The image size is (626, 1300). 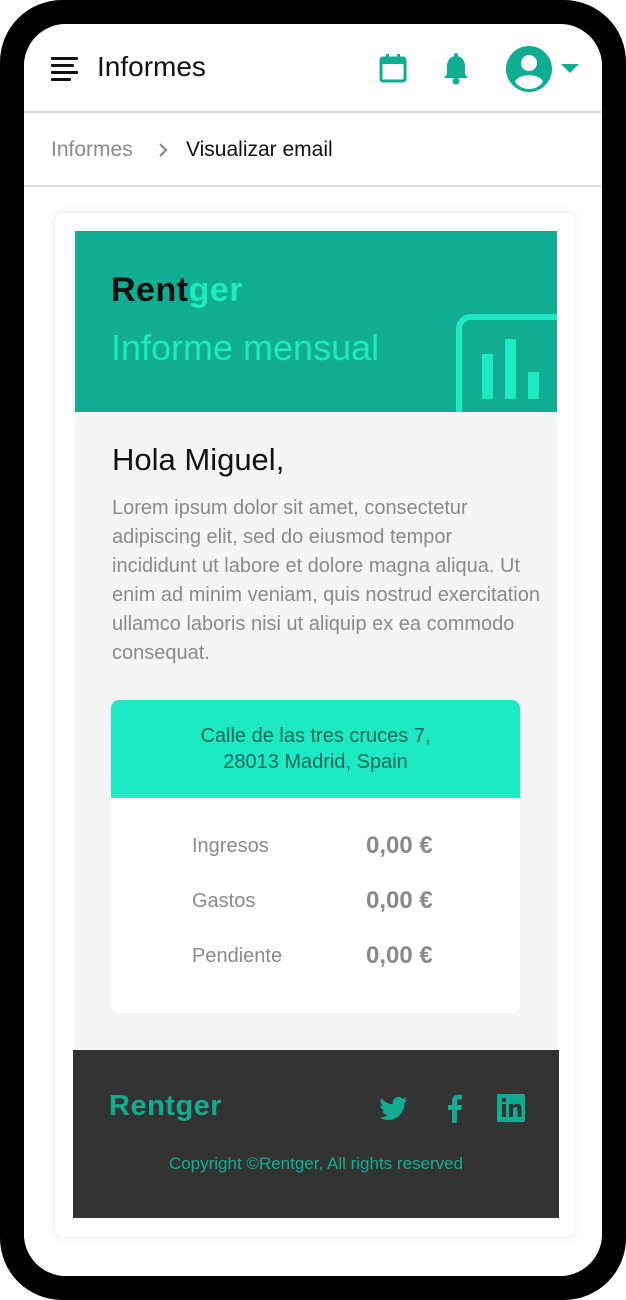 I want to click on greeting: Hola Miguel,, so click(x=198, y=459).